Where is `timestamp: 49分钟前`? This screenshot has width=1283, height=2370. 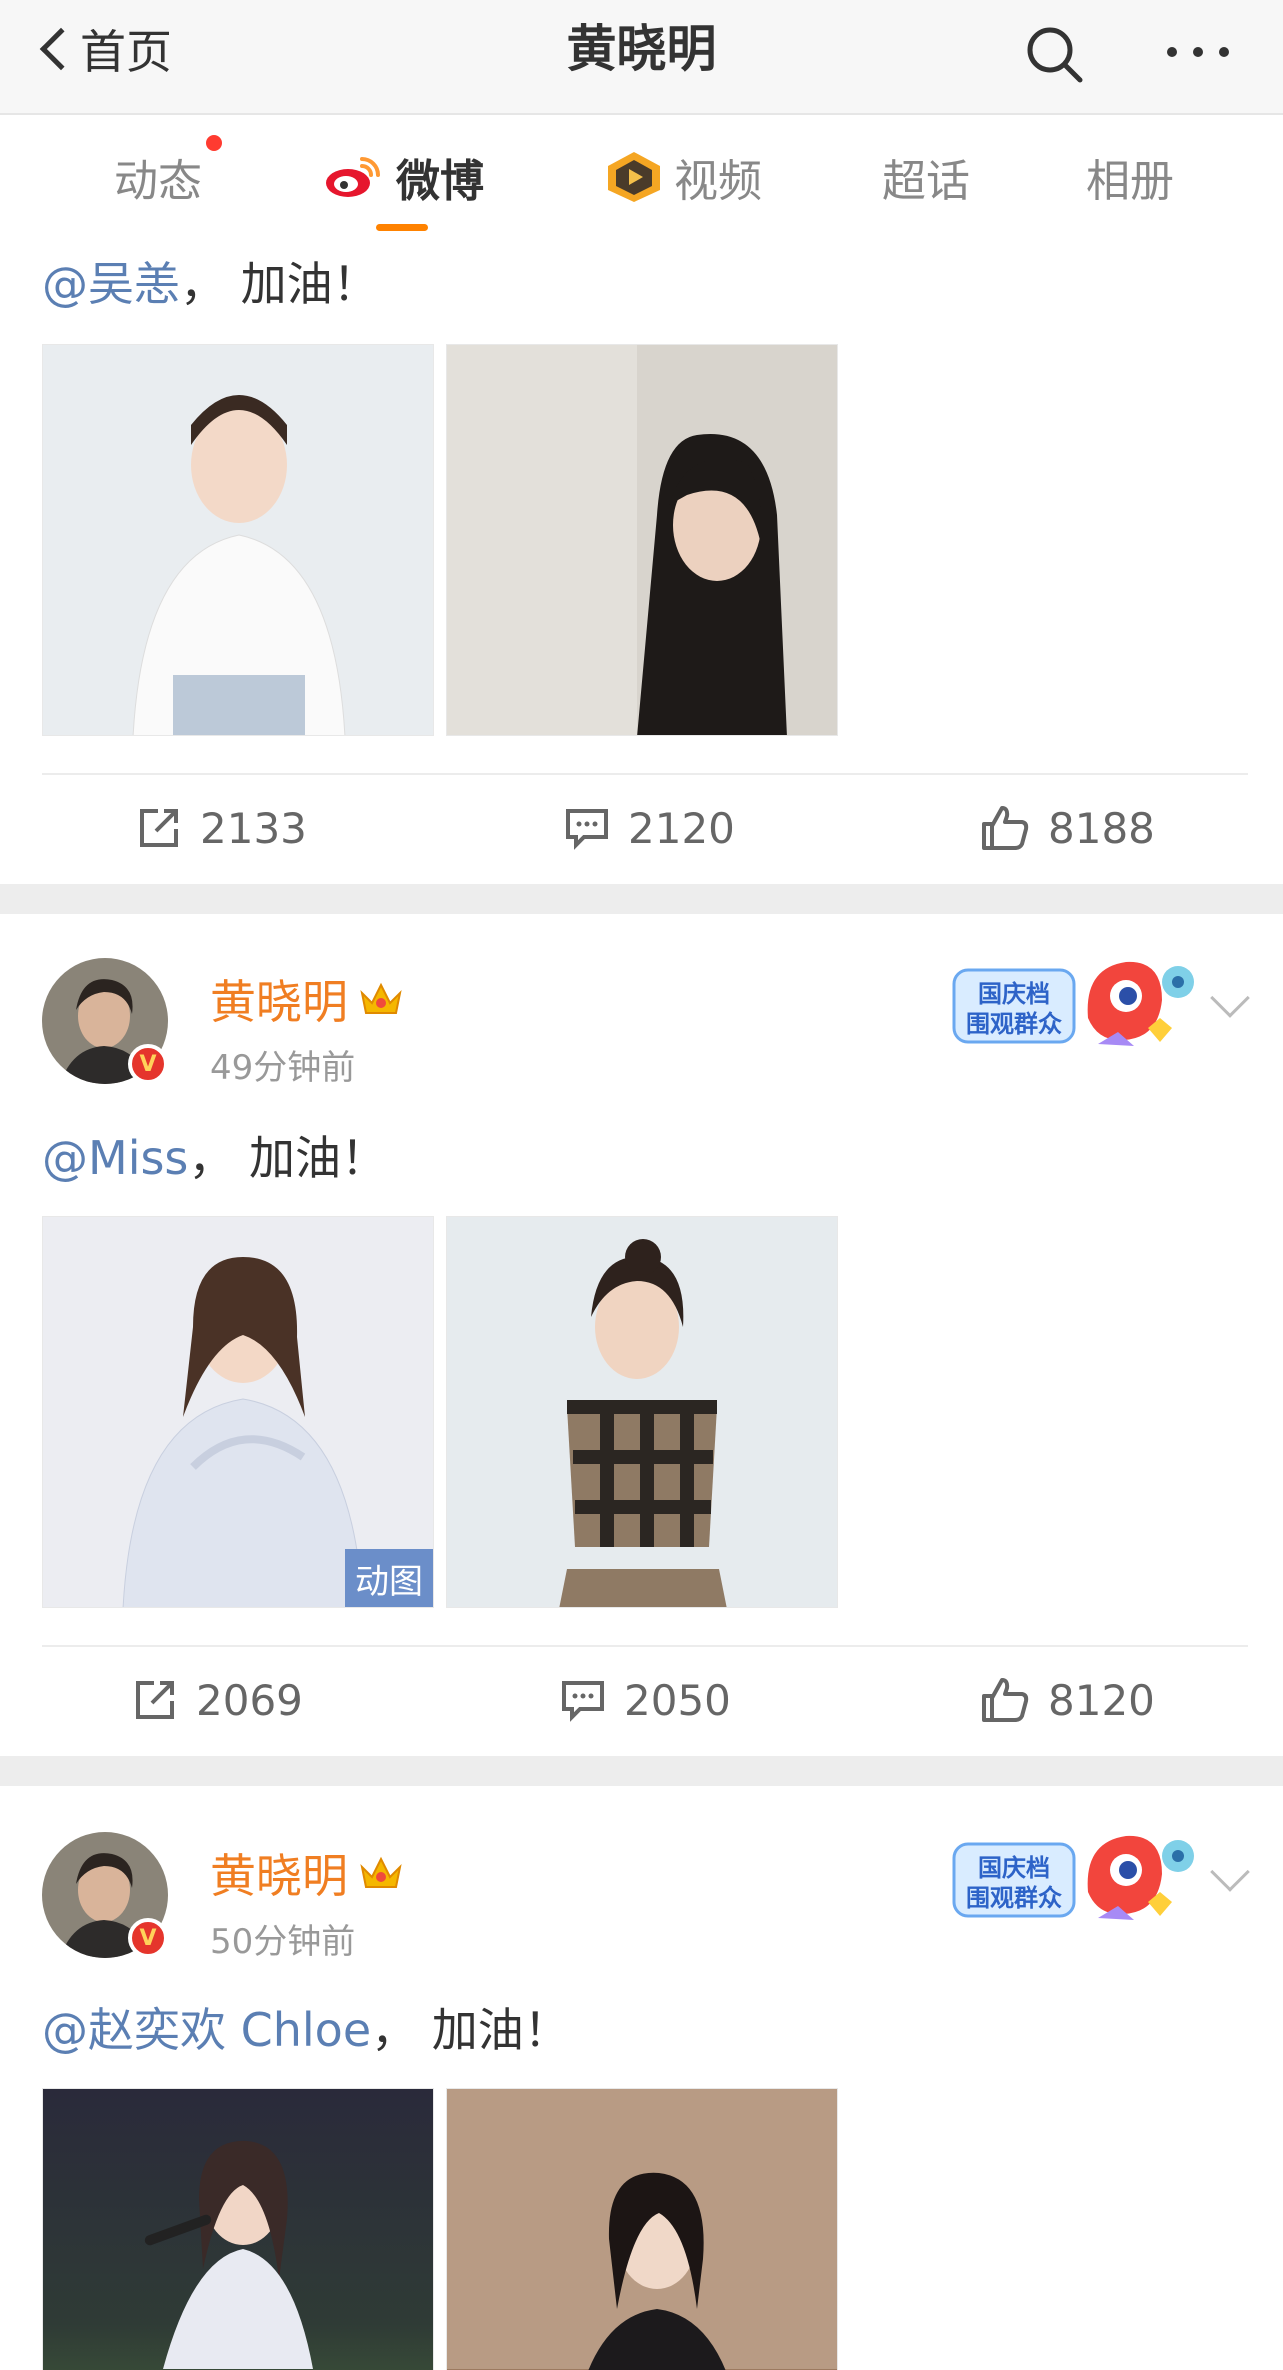
timestamp: 49分钟前 is located at coordinates (283, 1068).